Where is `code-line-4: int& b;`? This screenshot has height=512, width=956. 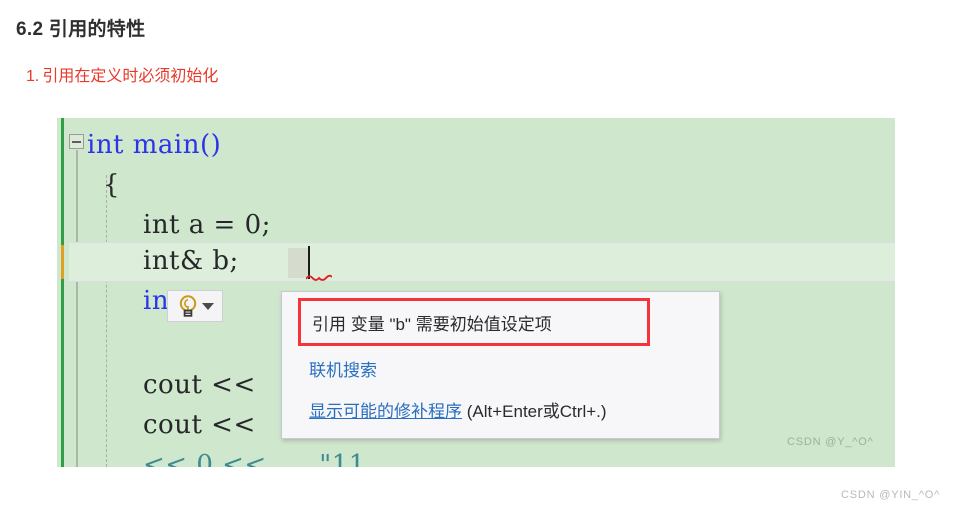
code-line-4: int& b; is located at coordinates (191, 261).